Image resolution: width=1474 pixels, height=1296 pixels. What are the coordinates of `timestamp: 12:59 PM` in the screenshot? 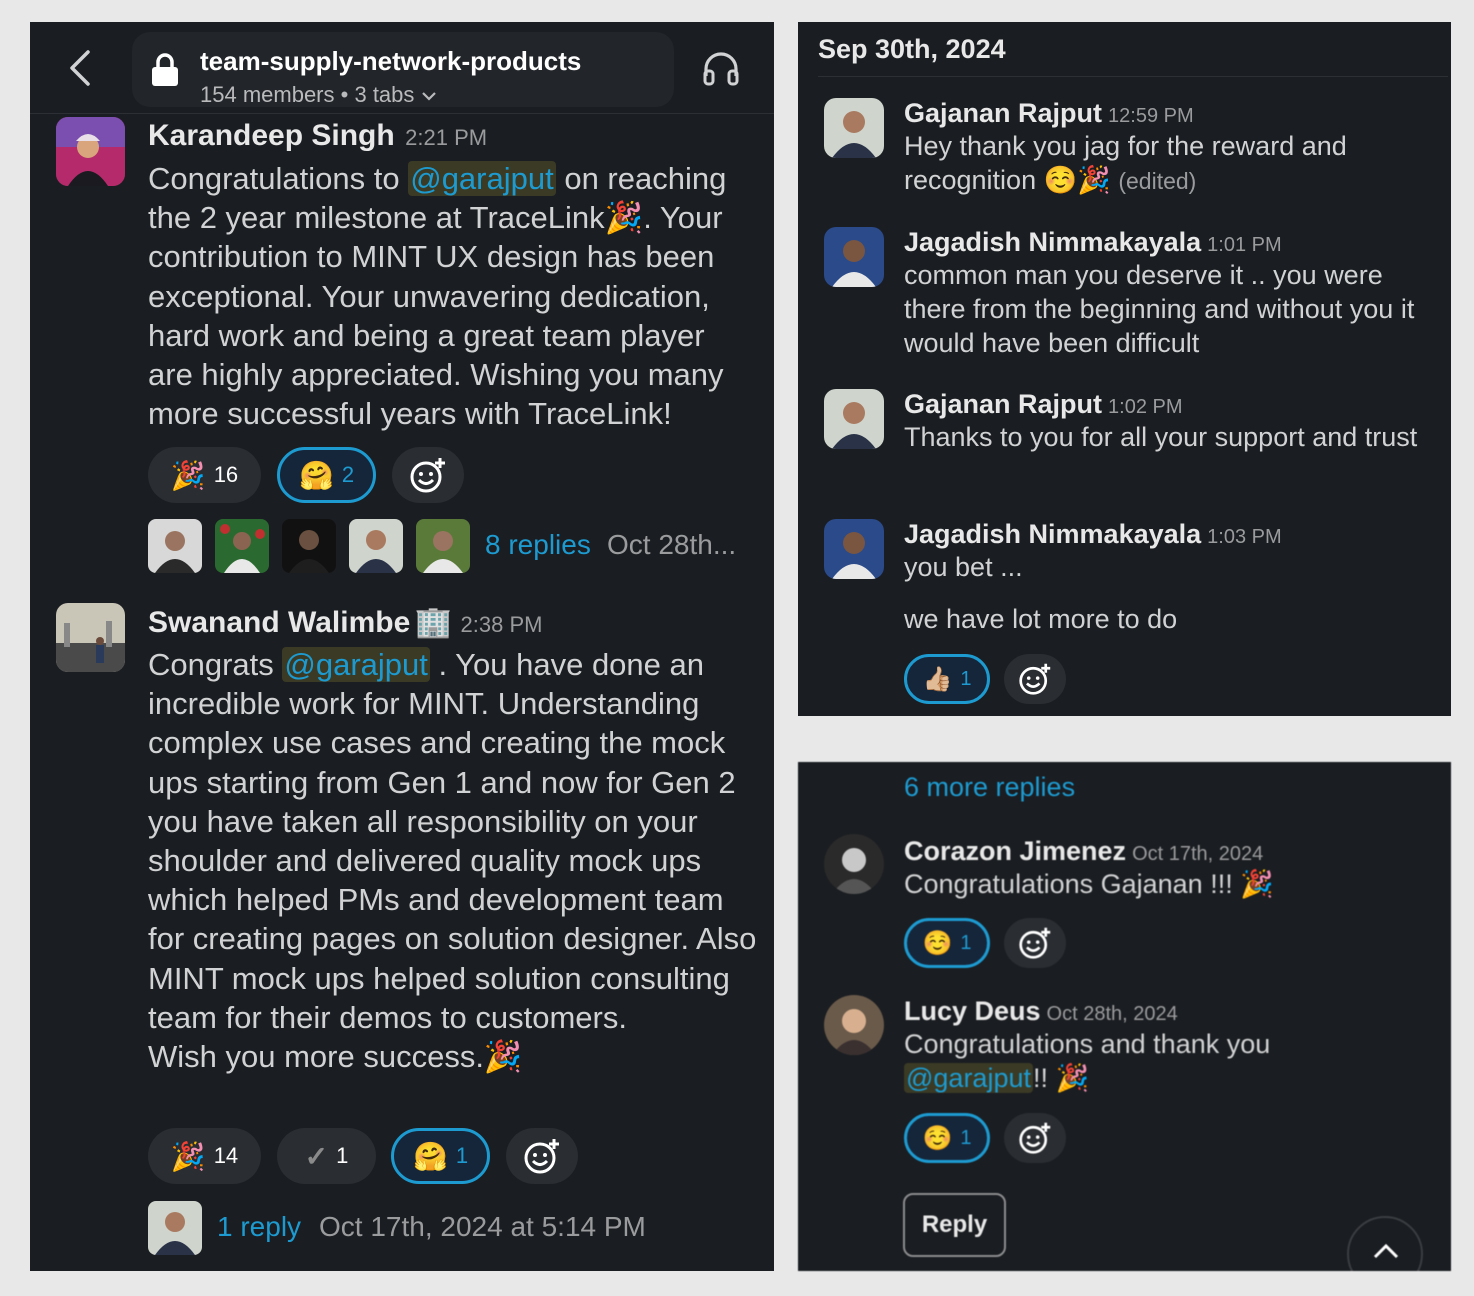 It's located at (1151, 116).